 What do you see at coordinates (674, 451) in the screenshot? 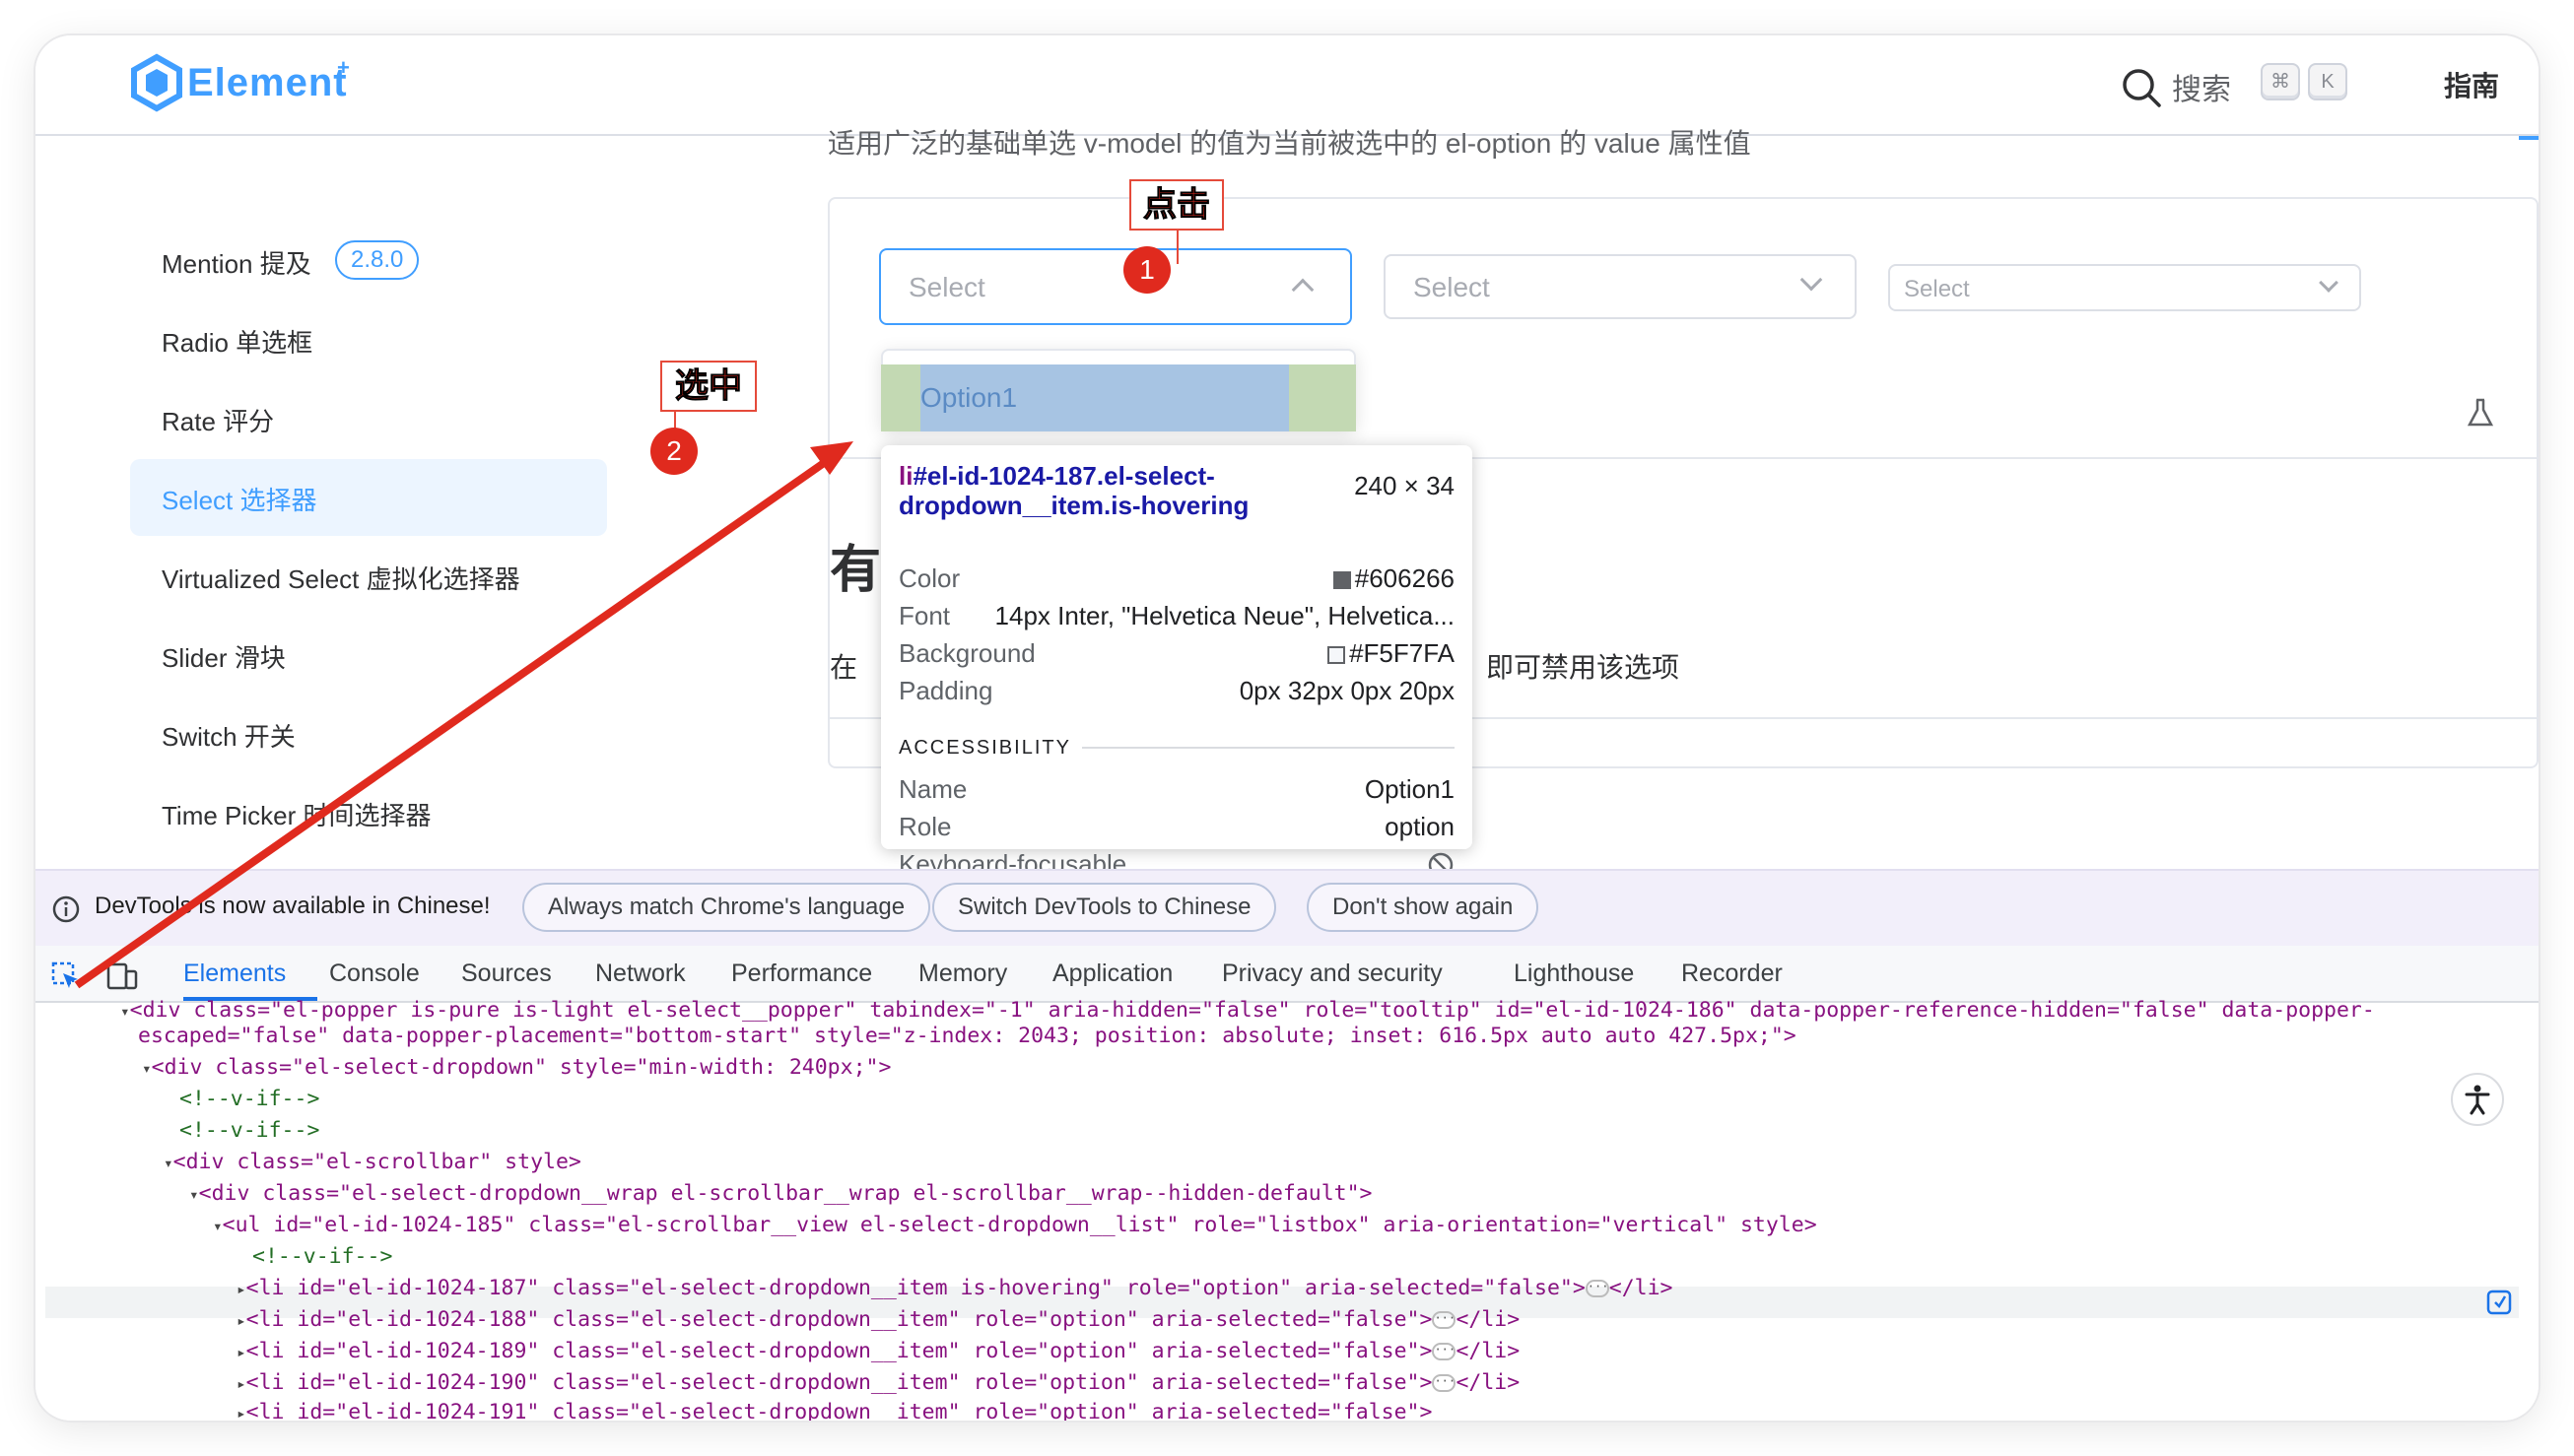
I see `step-2-marker: 2` at bounding box center [674, 451].